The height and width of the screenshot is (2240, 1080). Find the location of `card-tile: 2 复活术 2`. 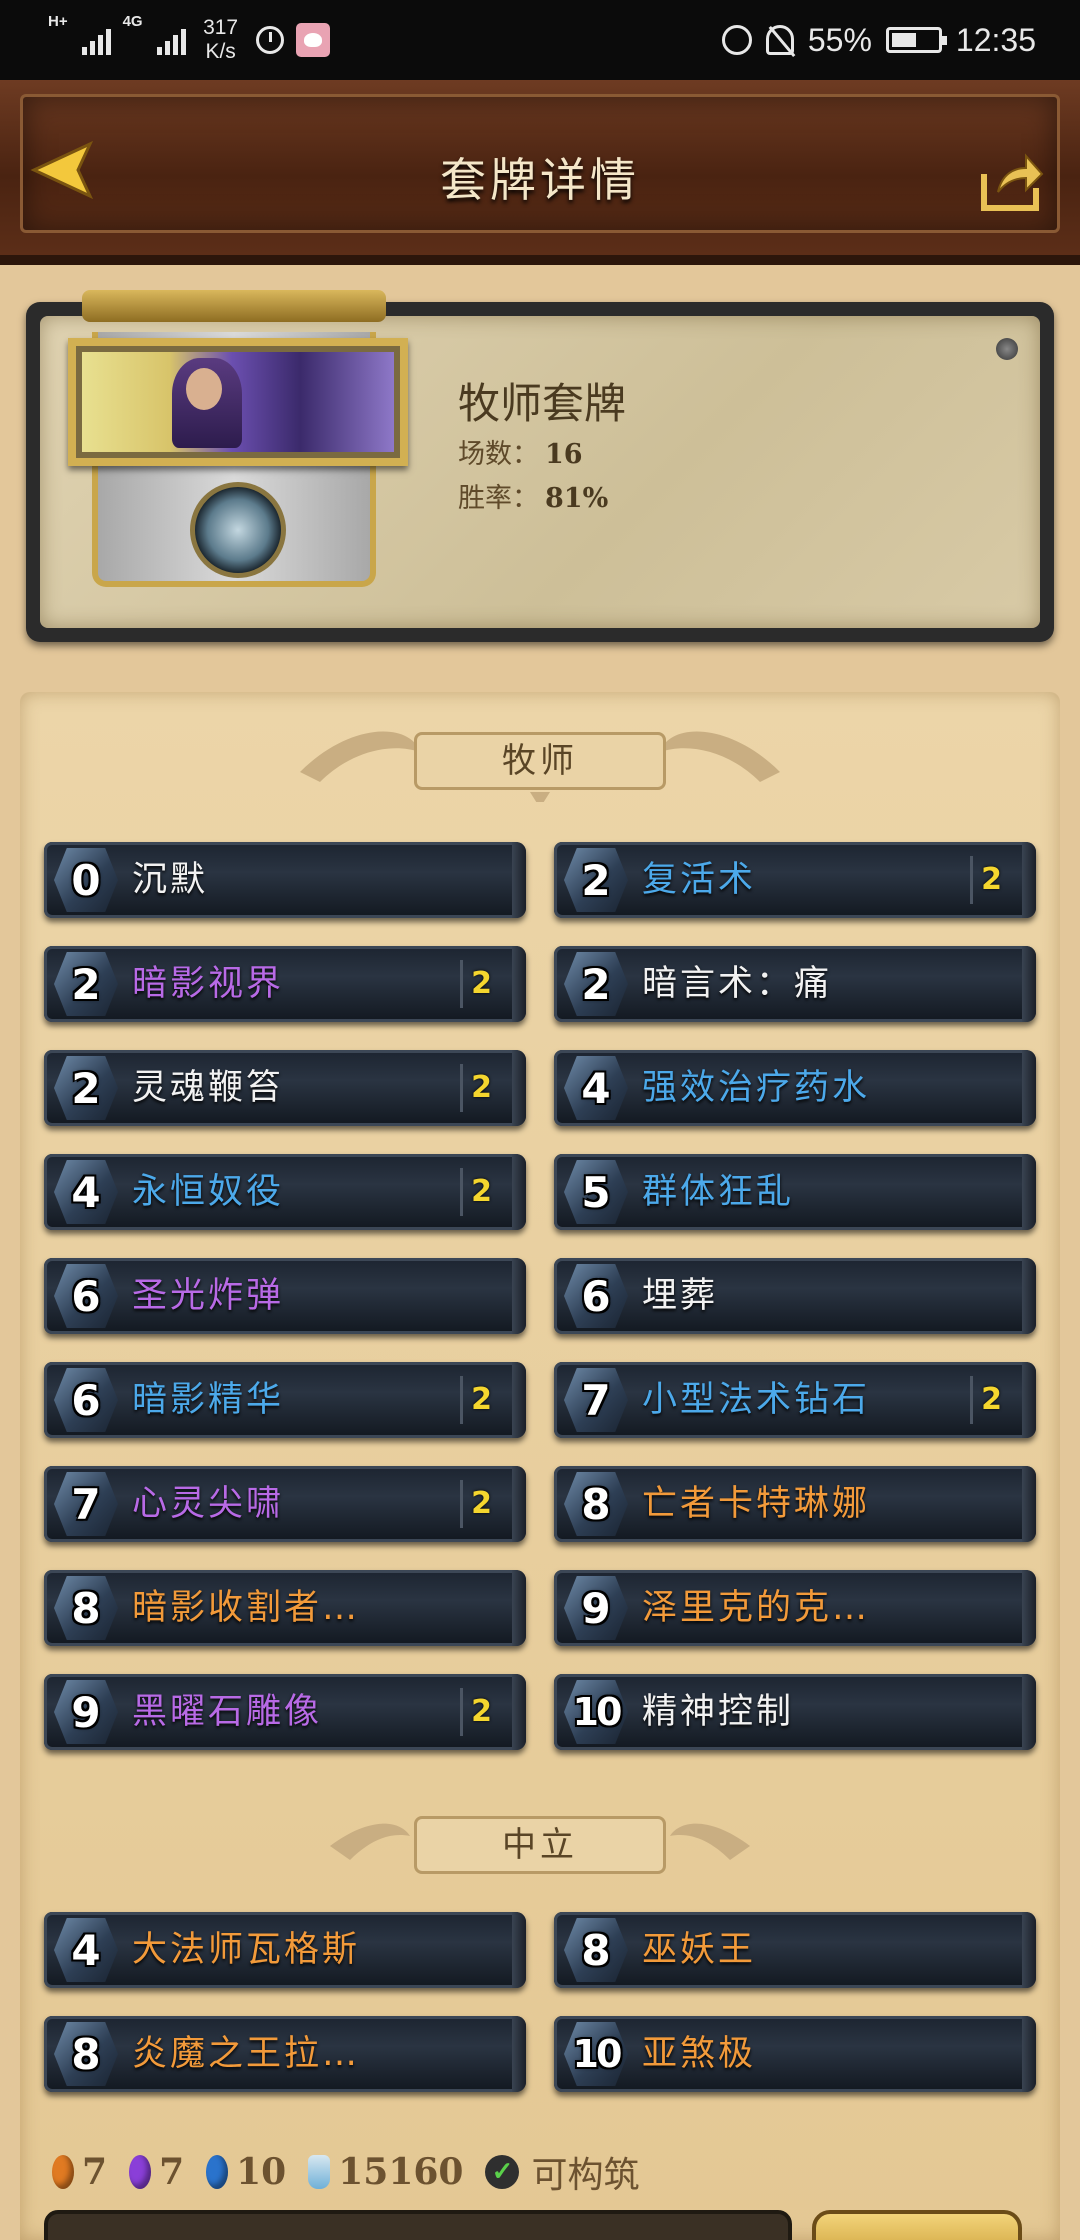

card-tile: 2 复活术 2 is located at coordinates (795, 880).